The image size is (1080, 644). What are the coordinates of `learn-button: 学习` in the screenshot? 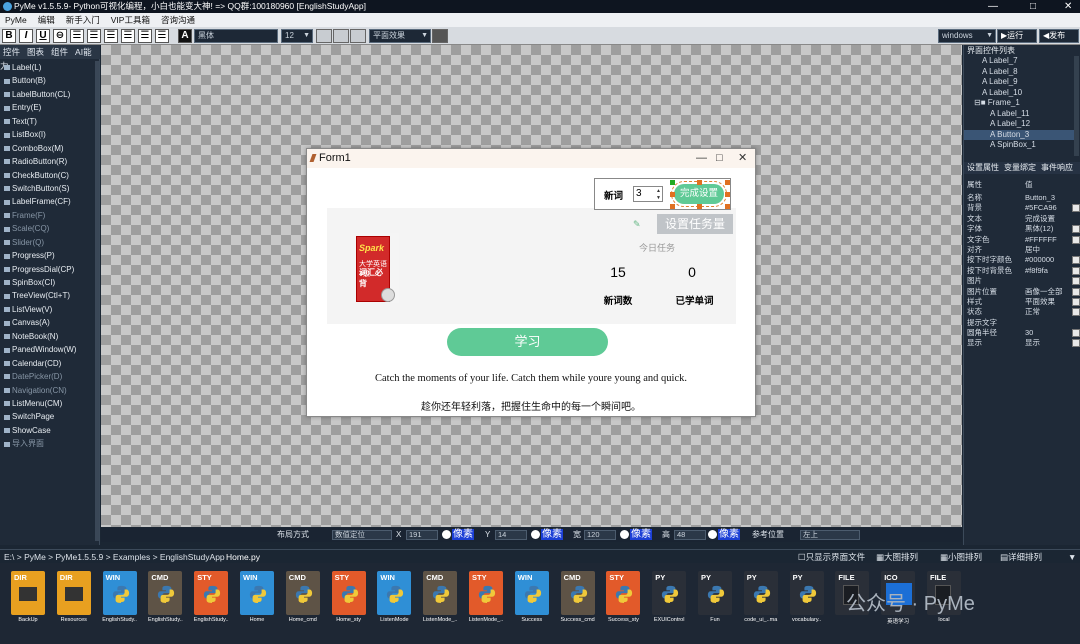 It's located at (527, 342).